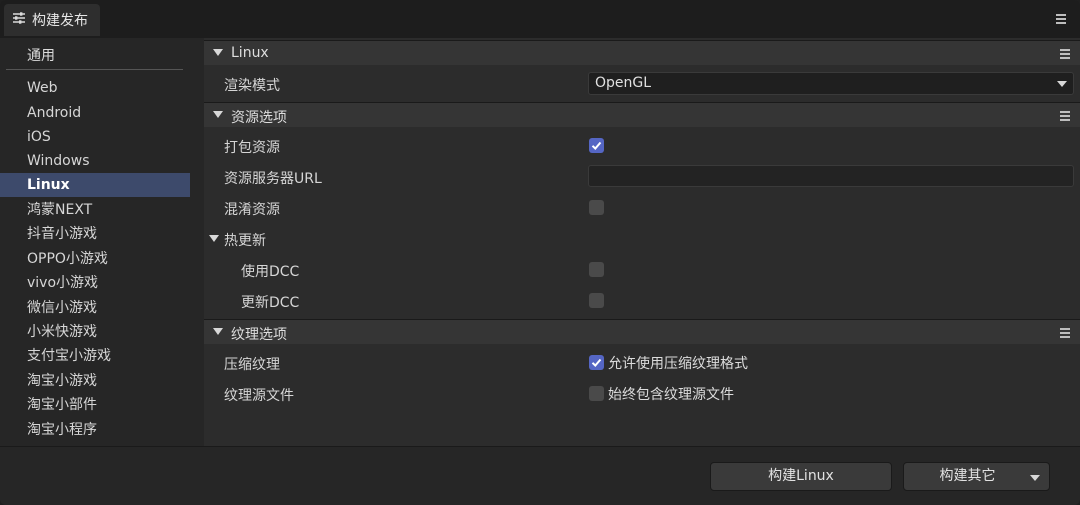  I want to click on tab-title: 构建发布, so click(60, 21).